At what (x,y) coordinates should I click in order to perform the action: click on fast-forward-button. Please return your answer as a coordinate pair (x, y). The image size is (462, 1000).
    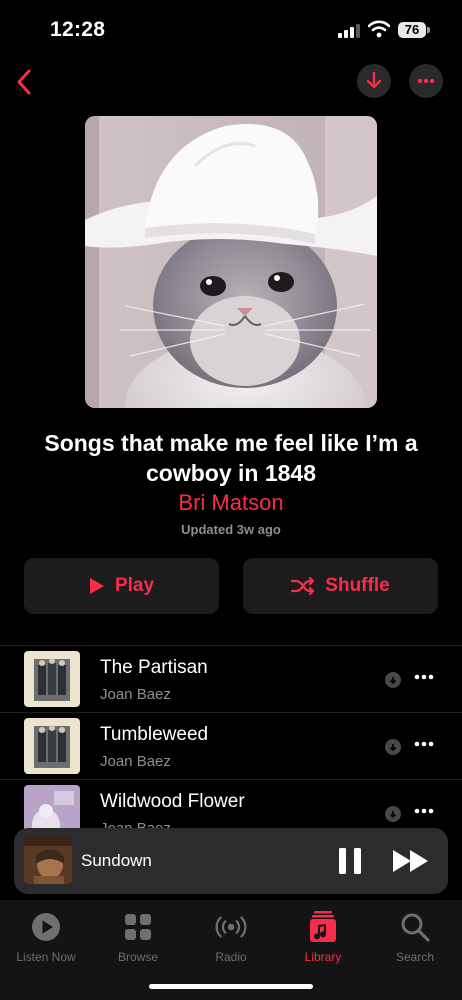
    Looking at the image, I should click on (411, 861).